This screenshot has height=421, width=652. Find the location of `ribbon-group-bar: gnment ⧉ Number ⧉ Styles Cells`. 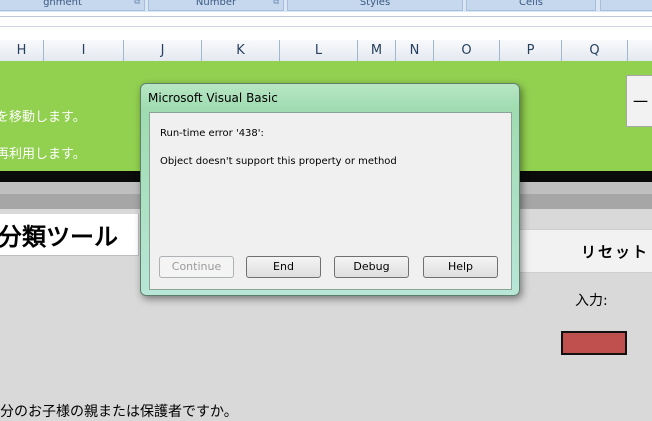

ribbon-group-bar: gnment ⧉ Number ⧉ Styles Cells is located at coordinates (326, 6).